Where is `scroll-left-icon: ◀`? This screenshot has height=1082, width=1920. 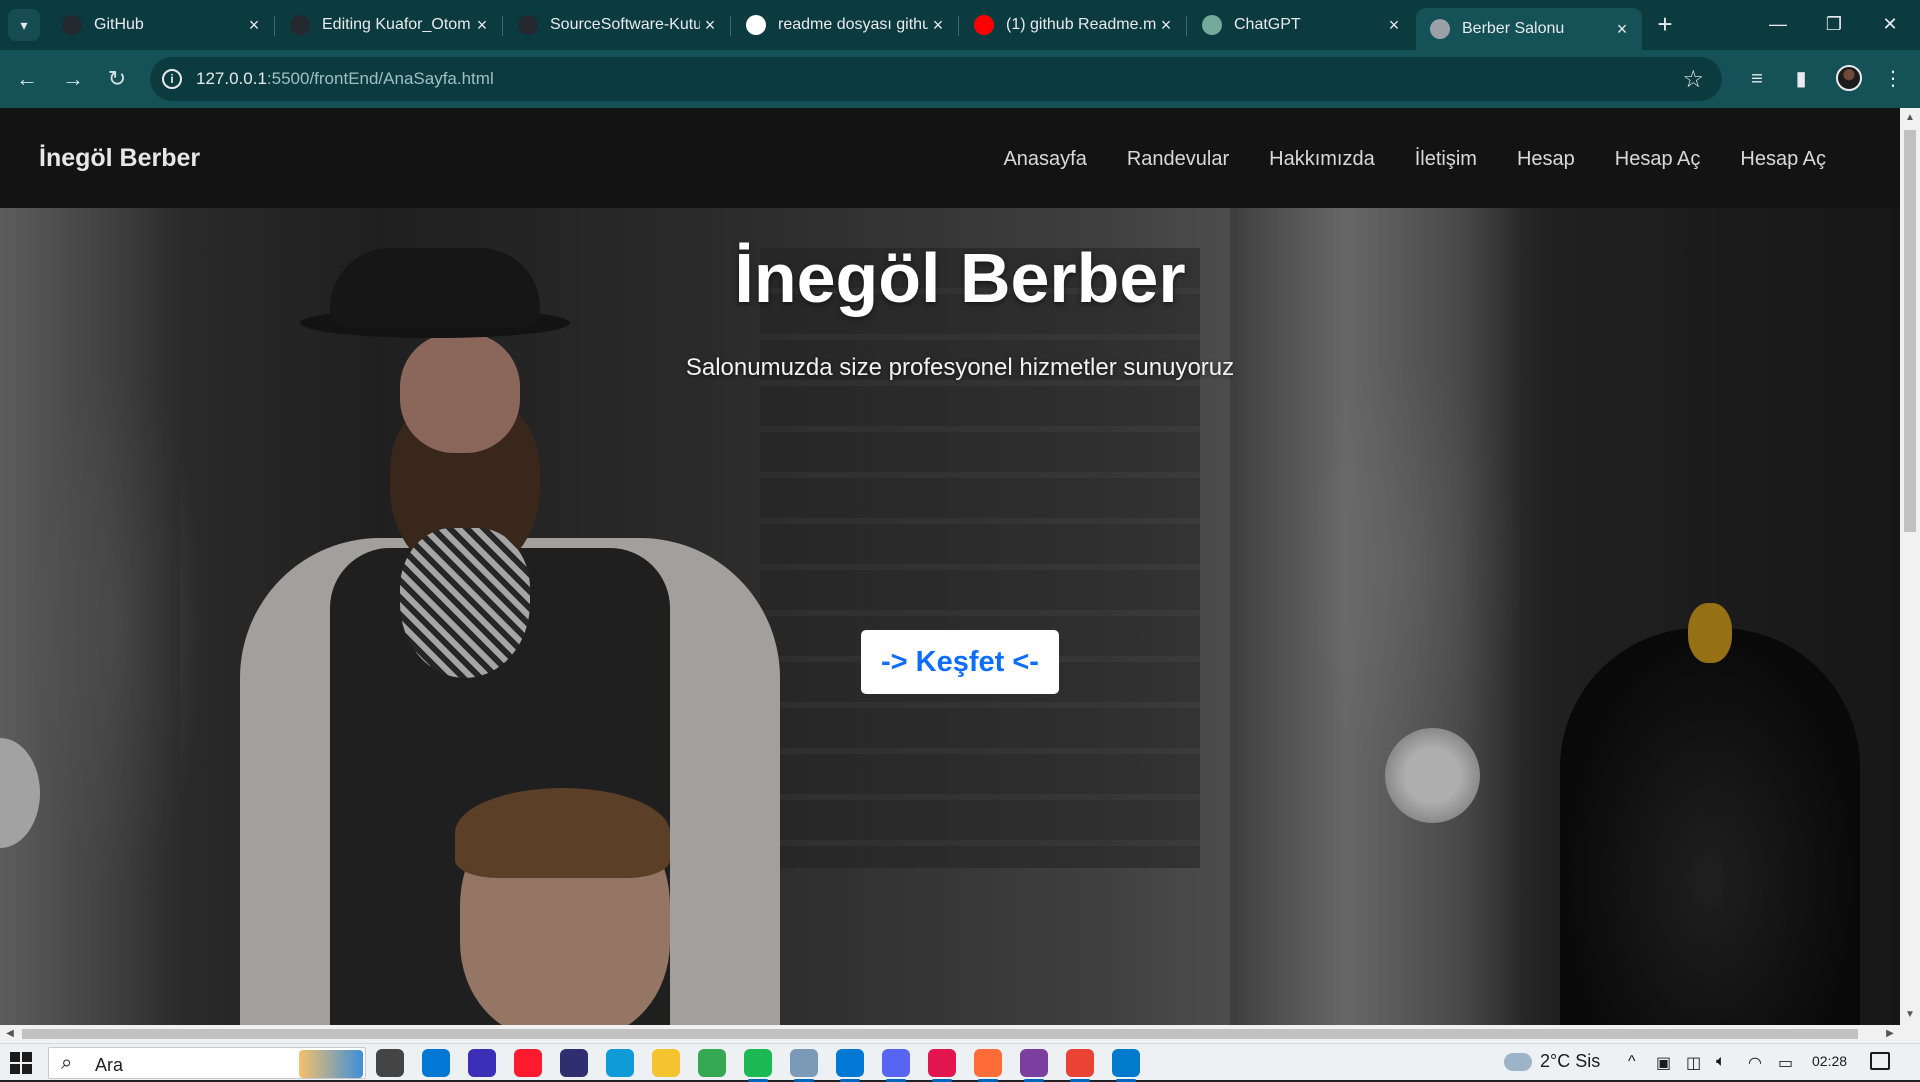 scroll-left-icon: ◀ is located at coordinates (10, 1034).